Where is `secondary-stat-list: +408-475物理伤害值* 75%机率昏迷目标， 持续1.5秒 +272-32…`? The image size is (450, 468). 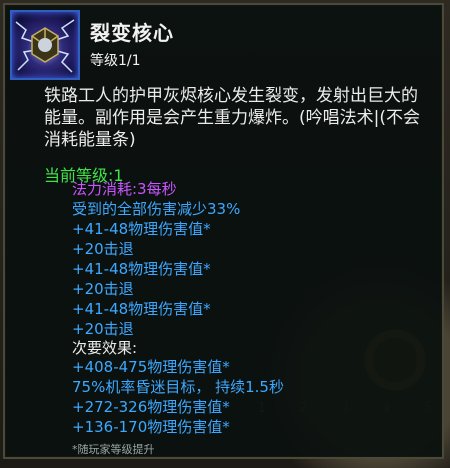 secondary-stat-list: +408-475物理伤害值* 75%机率昏迷目标， 持续1.5秒 +272-32… is located at coordinates (178, 397).